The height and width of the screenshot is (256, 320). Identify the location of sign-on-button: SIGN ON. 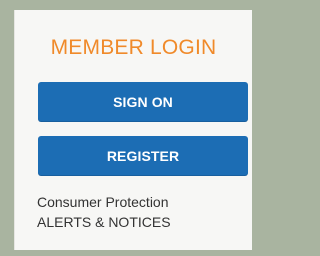
(143, 102).